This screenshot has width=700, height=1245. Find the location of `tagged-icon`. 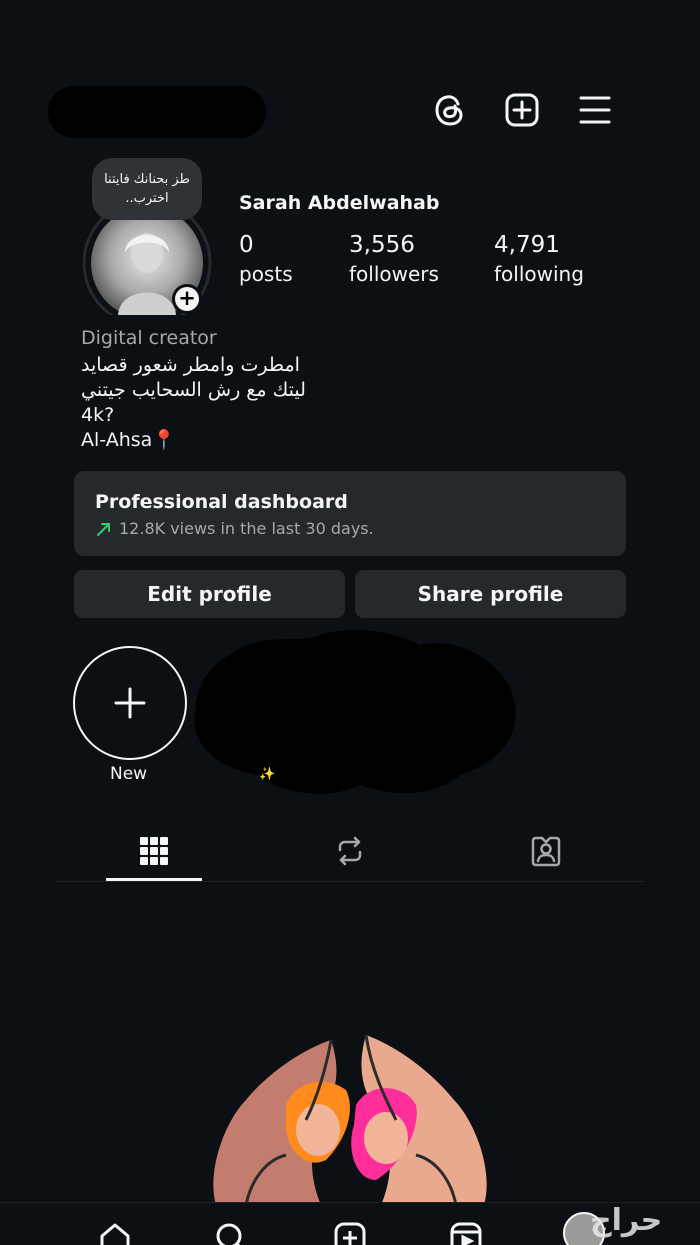

tagged-icon is located at coordinates (546, 851).